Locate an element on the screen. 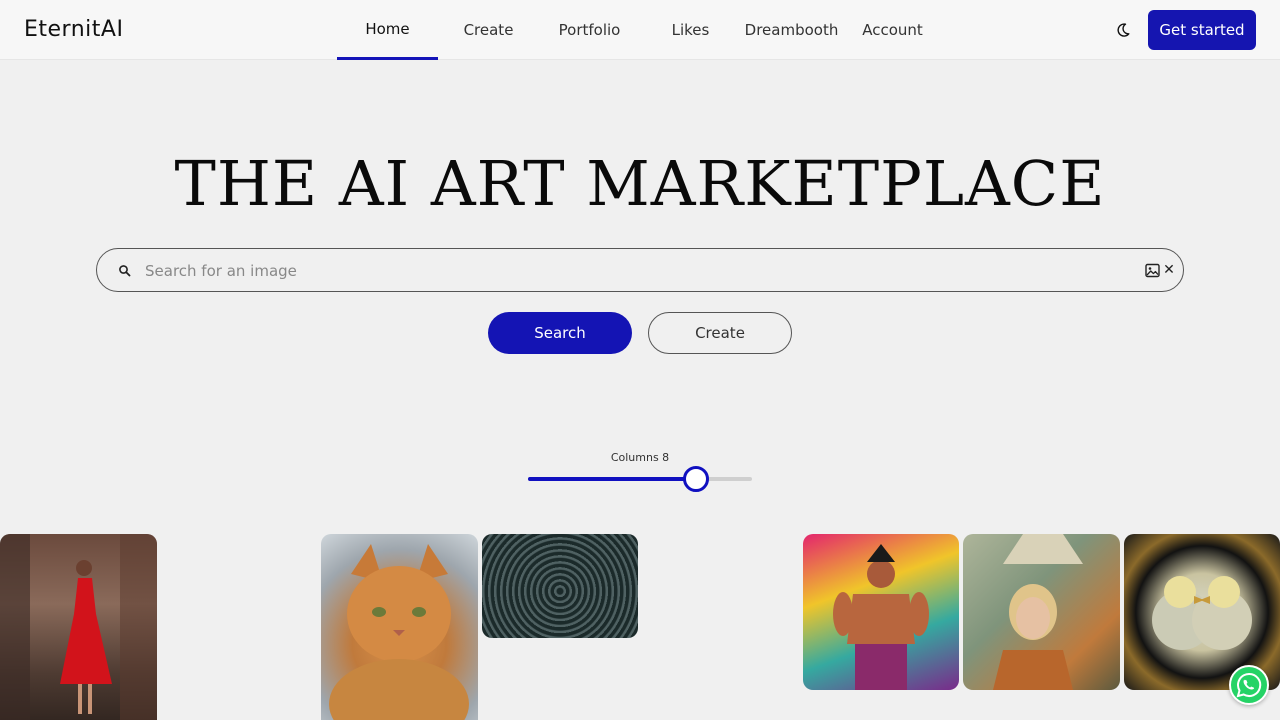 The height and width of the screenshot is (720, 1280). create-button: Create is located at coordinates (720, 333).